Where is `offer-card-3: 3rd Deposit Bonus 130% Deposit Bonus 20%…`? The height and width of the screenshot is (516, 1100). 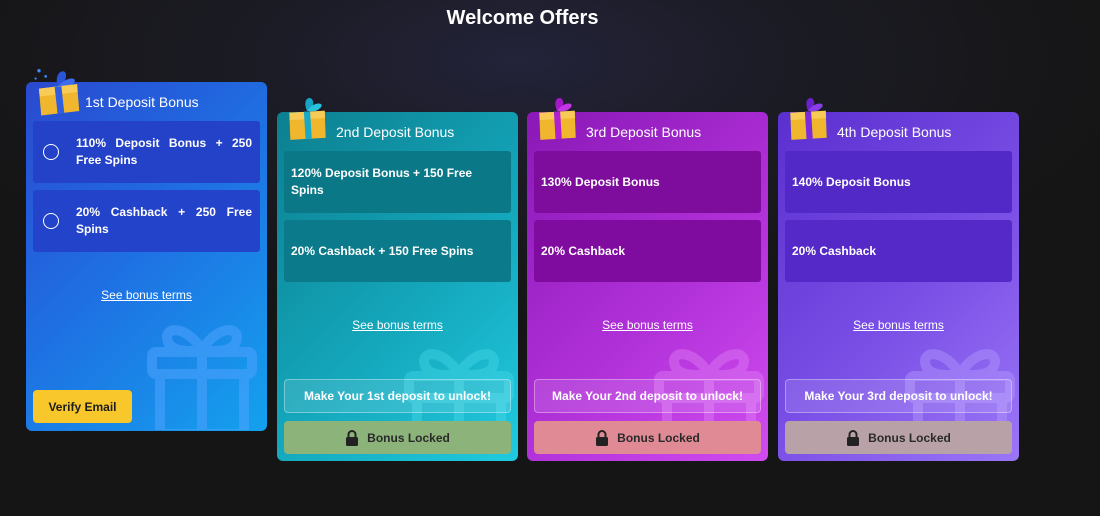
offer-card-3: 3rd Deposit Bonus 130% Deposit Bonus 20%… is located at coordinates (647, 286).